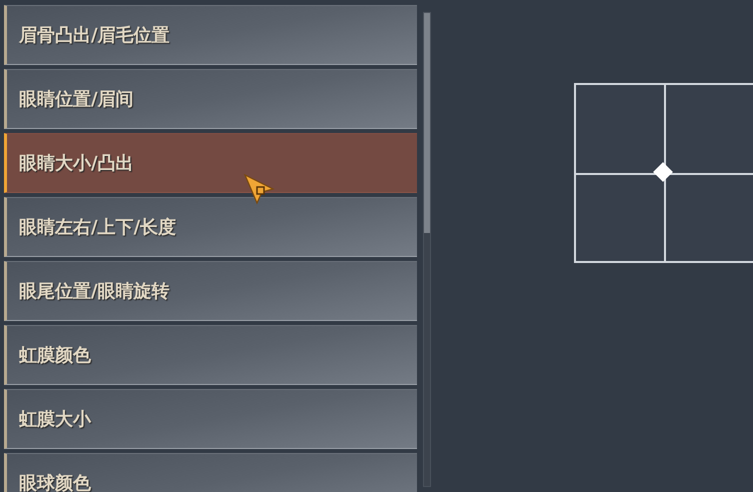  I want to click on menu-option: 眼睛位置/眉间, so click(210, 99).